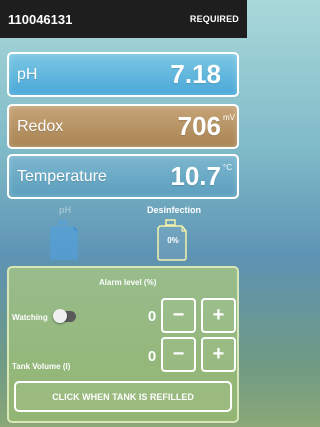 The width and height of the screenshot is (320, 427). What do you see at coordinates (30, 317) in the screenshot?
I see `watching-label: Watching` at bounding box center [30, 317].